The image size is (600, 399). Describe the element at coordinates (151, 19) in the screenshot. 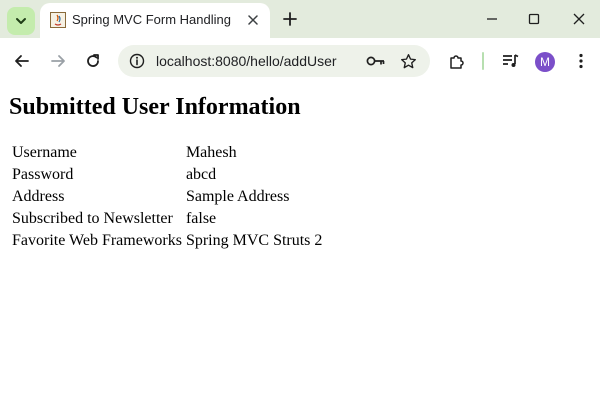

I see `tab-title: Spring MVC Form Handling` at that location.